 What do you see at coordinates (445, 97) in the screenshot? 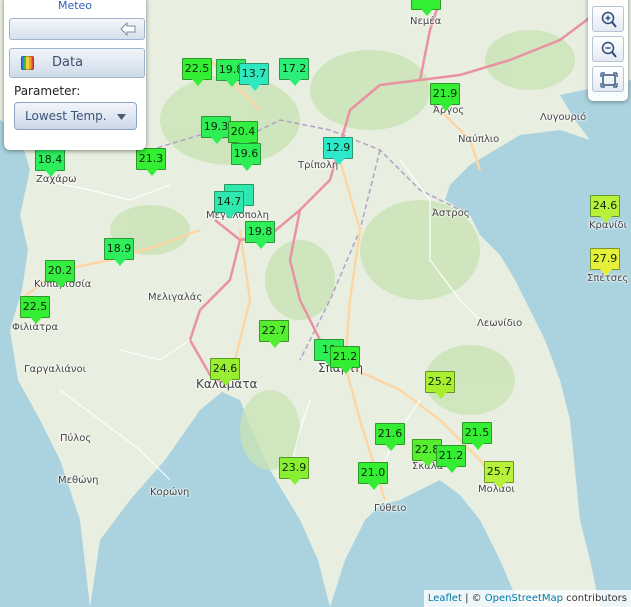
I see `map-marker: 21.9` at bounding box center [445, 97].